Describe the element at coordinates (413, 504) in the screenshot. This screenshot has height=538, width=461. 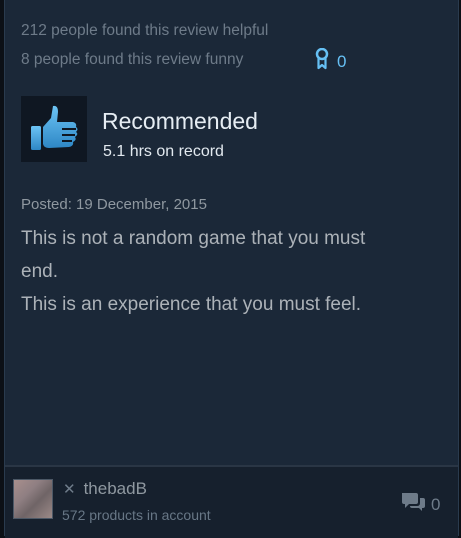
I see `comment-bubble-icon` at that location.